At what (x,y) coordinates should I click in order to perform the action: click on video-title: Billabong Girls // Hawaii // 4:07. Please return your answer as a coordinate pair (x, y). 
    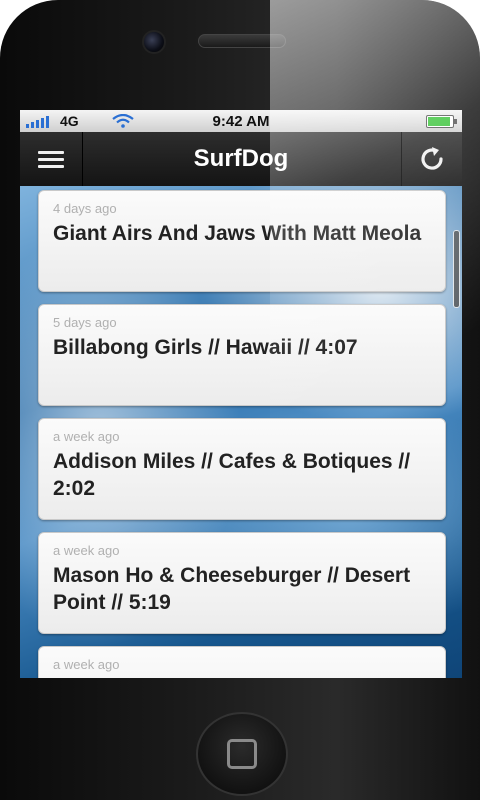
    Looking at the image, I should click on (205, 347).